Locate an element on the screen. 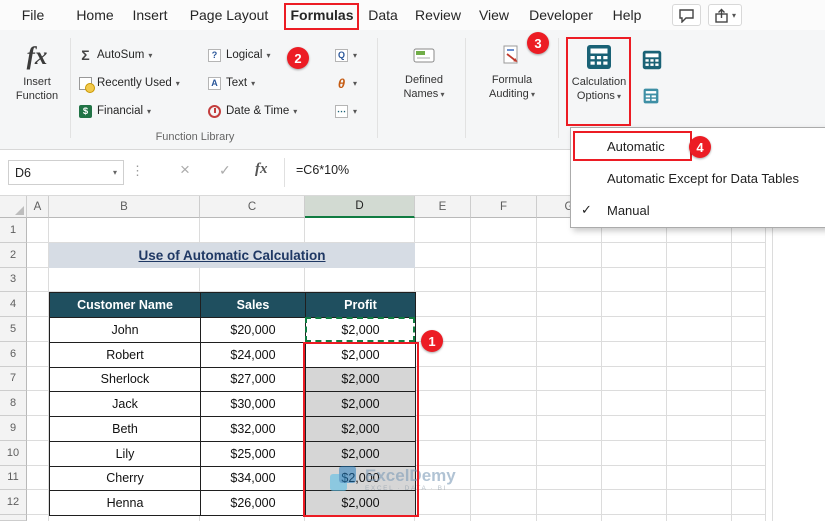 This screenshot has width=825, height=521. column-header-a: A is located at coordinates (38, 207).